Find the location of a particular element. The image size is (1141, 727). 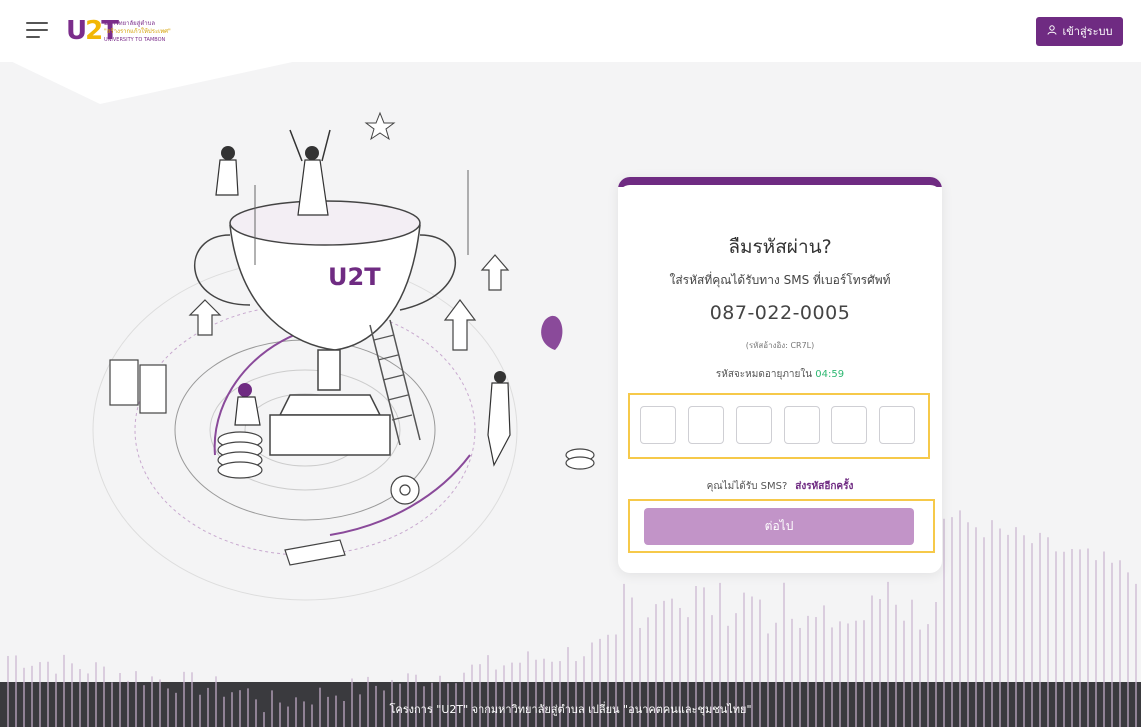

next-button: ต่อไป is located at coordinates (779, 526).